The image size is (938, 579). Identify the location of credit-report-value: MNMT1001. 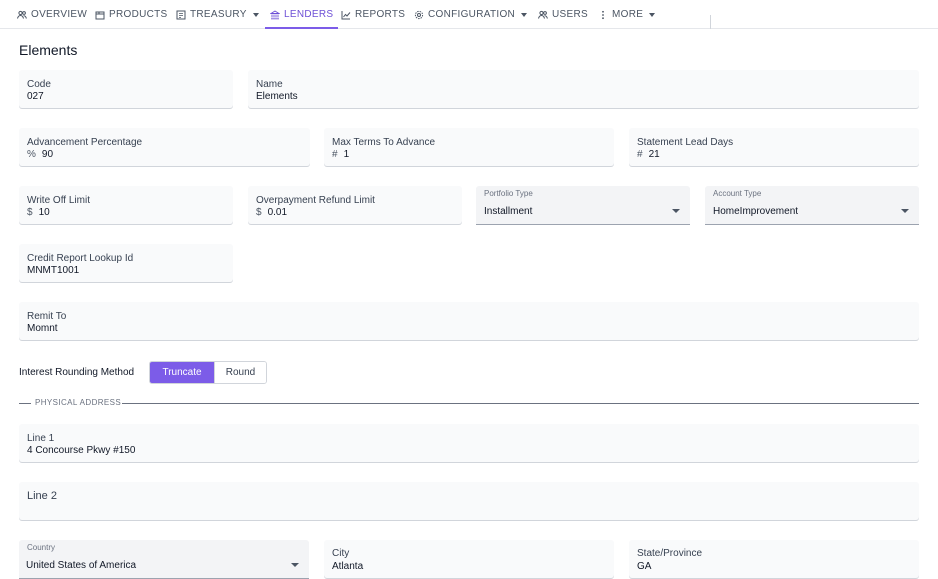
(53, 270).